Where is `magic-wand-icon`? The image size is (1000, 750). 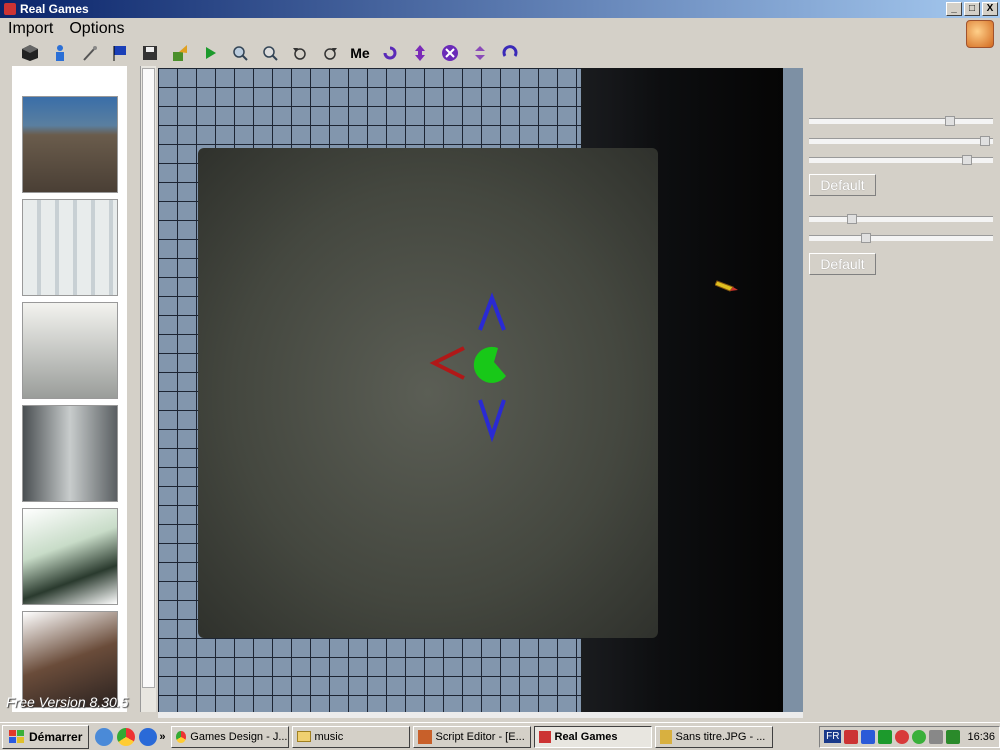
magic-wand-icon is located at coordinates (90, 53).